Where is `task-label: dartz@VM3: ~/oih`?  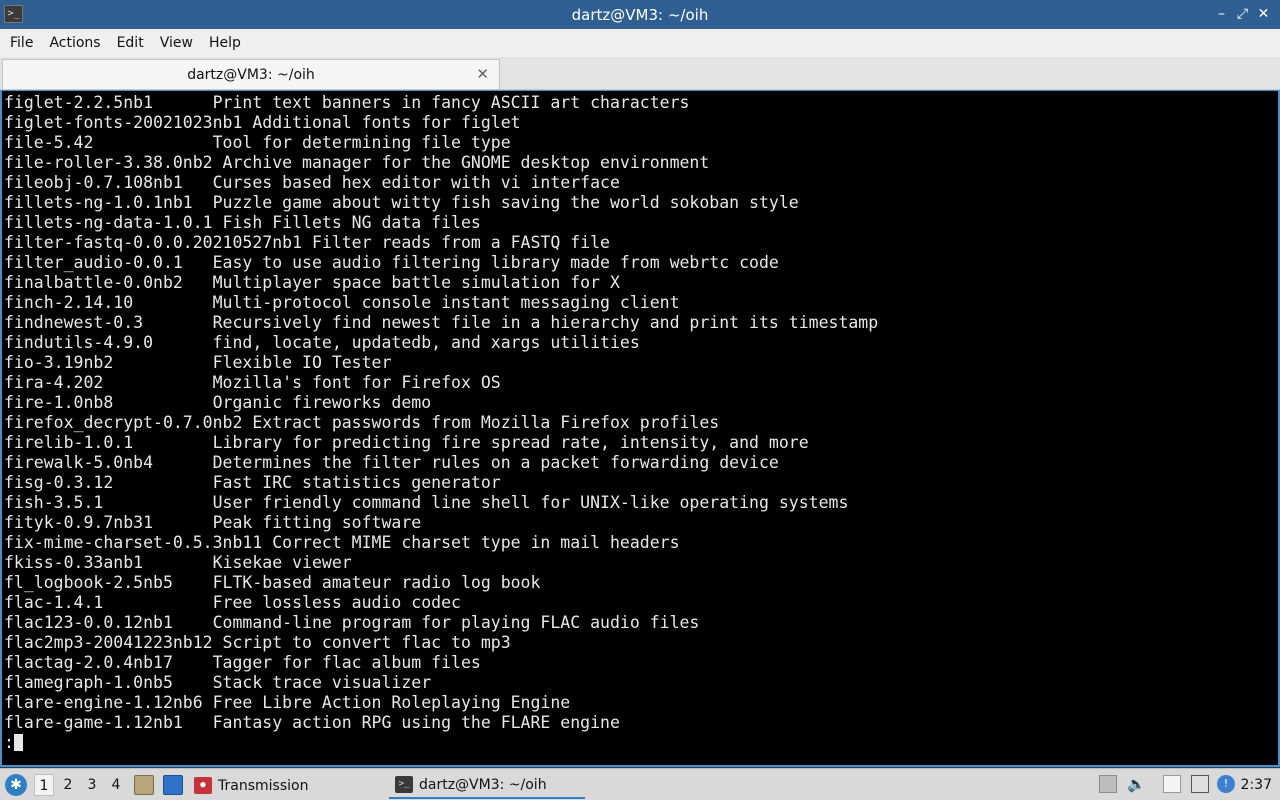
task-label: dartz@VM3: ~/oih is located at coordinates (483, 784).